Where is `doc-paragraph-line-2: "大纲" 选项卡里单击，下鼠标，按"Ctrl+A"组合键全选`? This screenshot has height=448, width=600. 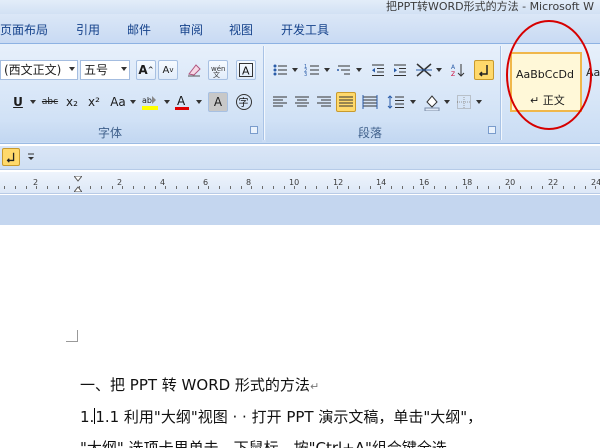
doc-paragraph-line-2: "大纲" 选项卡里单击，下鼠标，按"Ctrl+A"组合键全选 is located at coordinates (263, 442).